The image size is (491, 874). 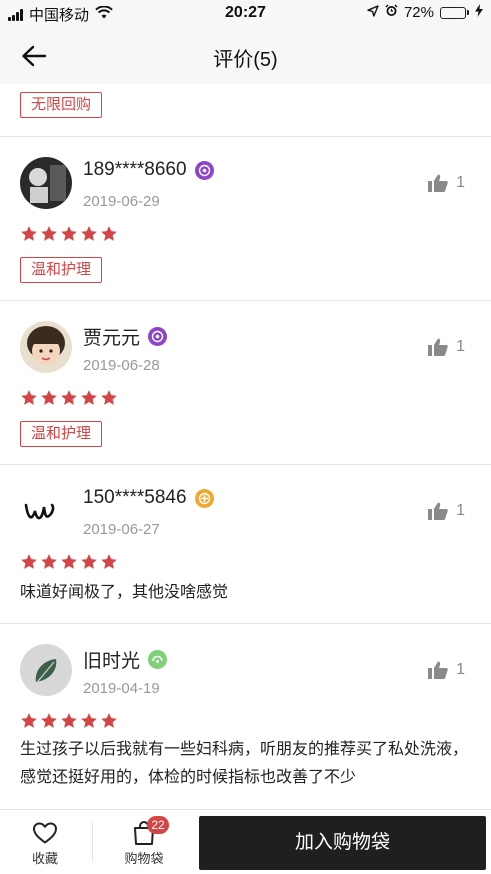 What do you see at coordinates (144, 858) in the screenshot?
I see `cart-label: 购物袋` at bounding box center [144, 858].